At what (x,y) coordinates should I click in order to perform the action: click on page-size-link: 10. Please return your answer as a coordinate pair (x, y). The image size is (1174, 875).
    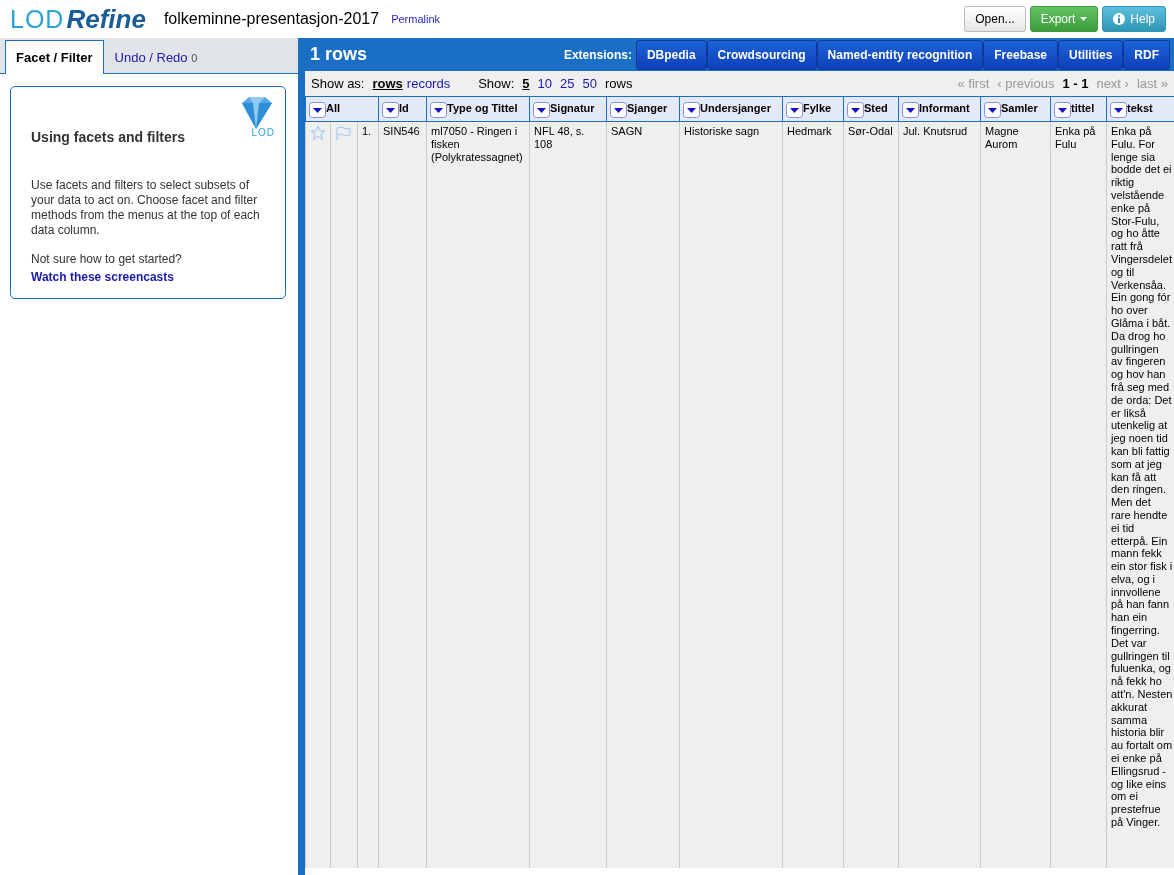
    Looking at the image, I should click on (545, 83).